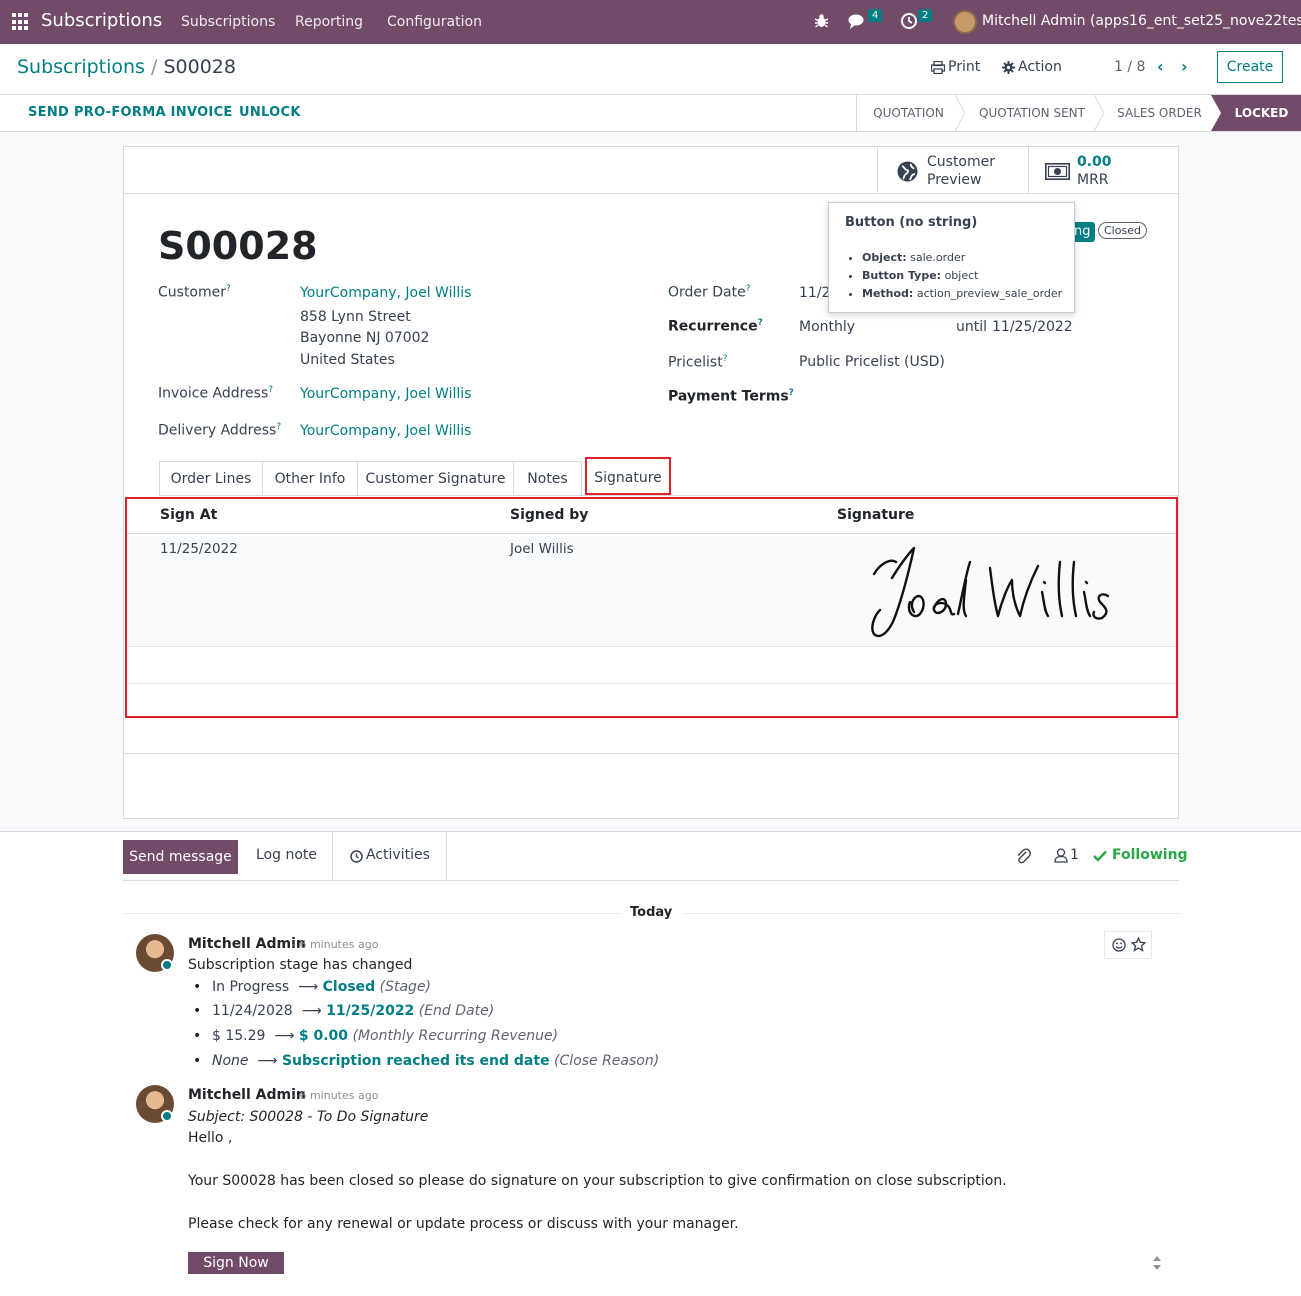 The height and width of the screenshot is (1296, 1301). Describe the element at coordinates (1023, 855) in the screenshot. I see `paperclip-icon` at that location.